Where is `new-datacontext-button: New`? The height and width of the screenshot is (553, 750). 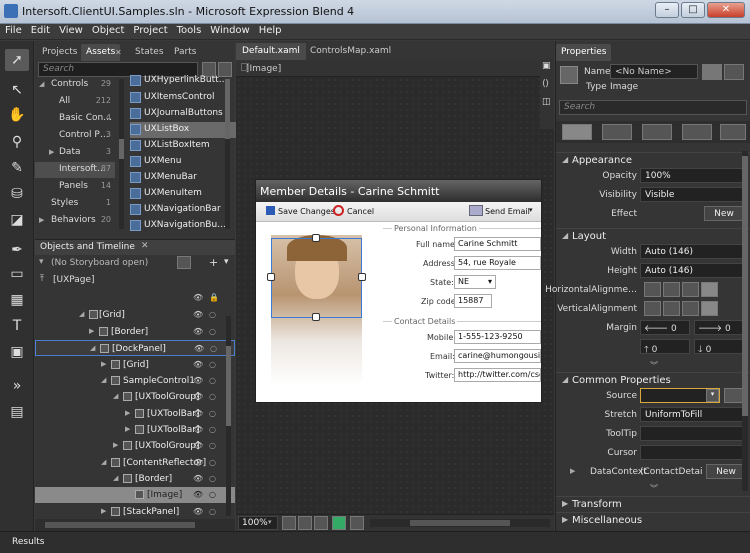 new-datacontext-button: New is located at coordinates (726, 471).